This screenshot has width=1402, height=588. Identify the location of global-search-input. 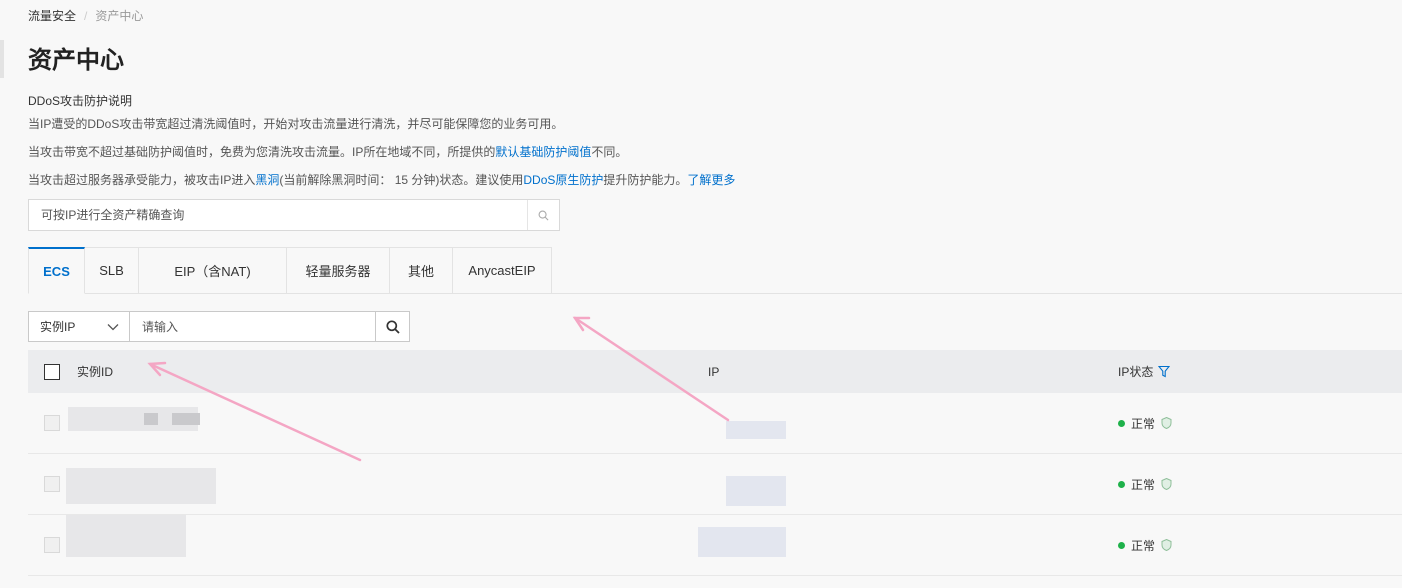
(278, 215).